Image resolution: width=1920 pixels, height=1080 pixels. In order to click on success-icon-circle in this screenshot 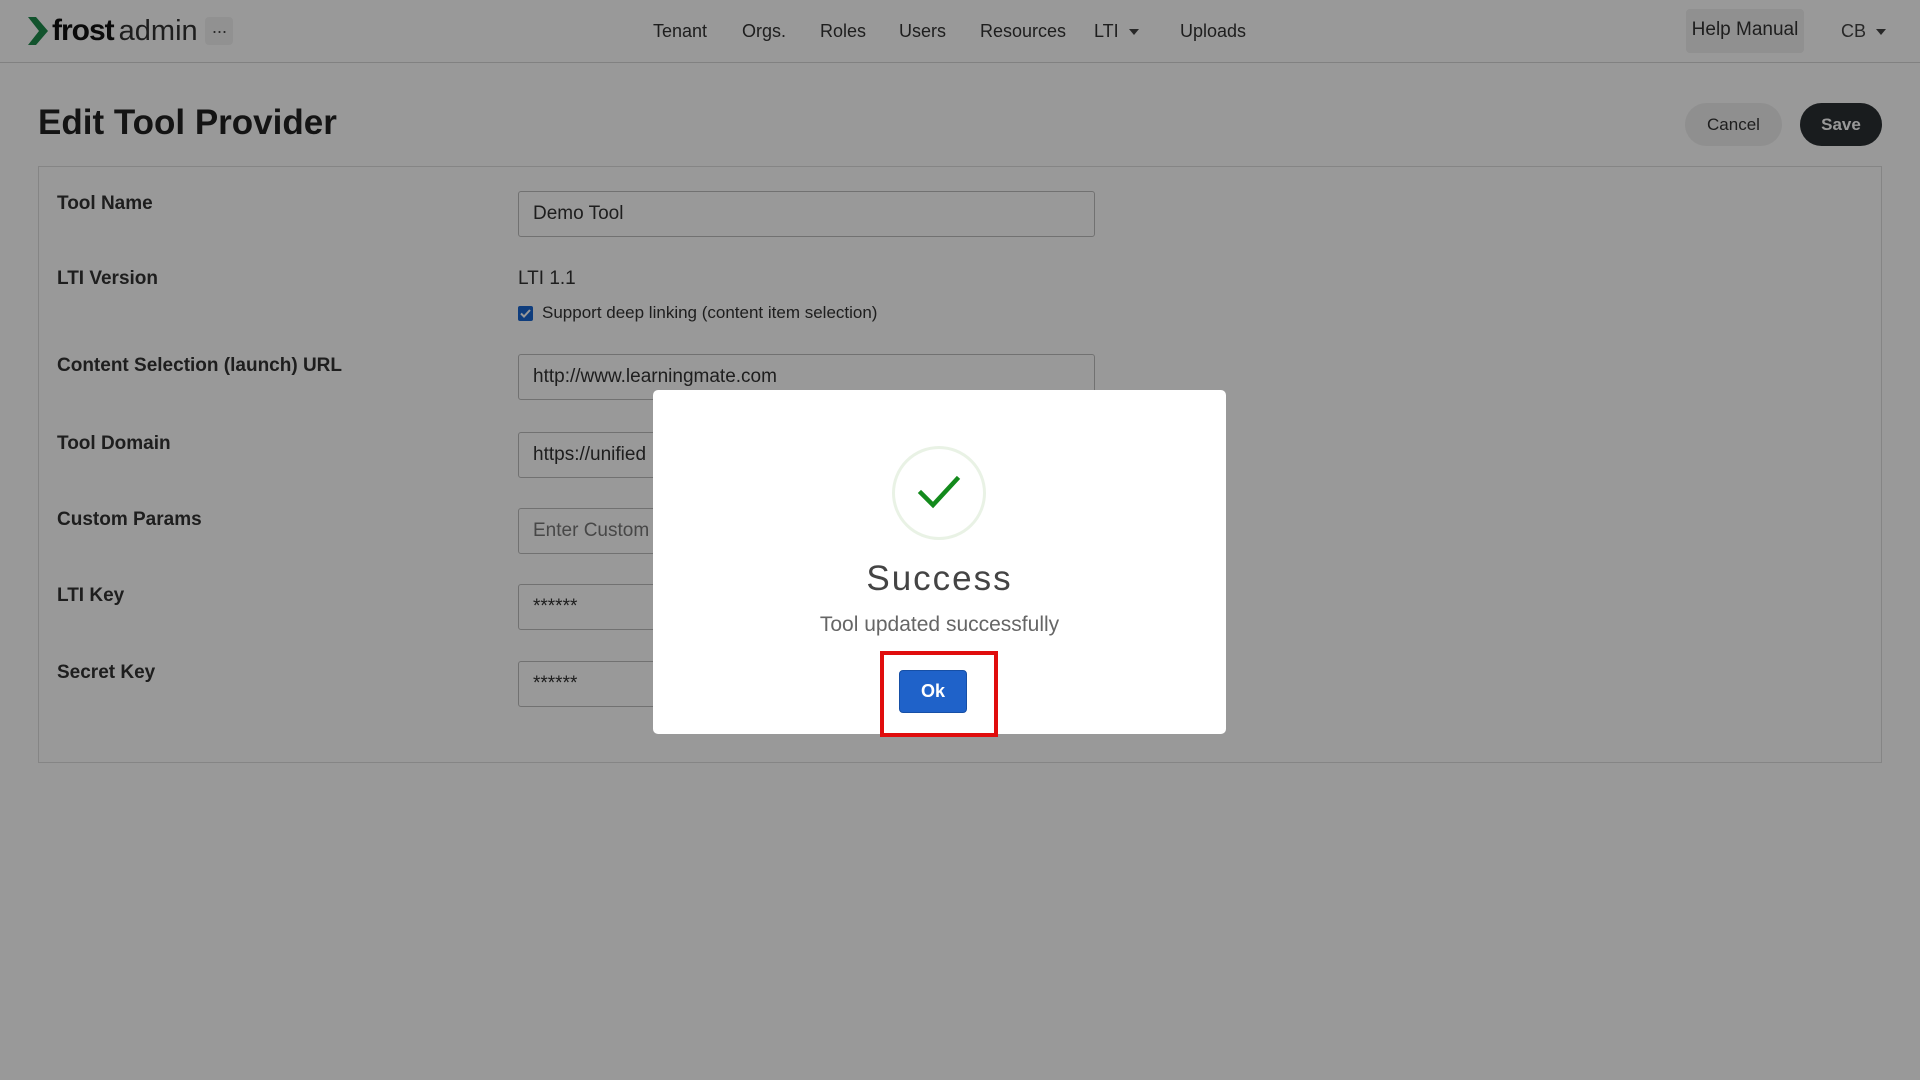, I will do `click(939, 493)`.